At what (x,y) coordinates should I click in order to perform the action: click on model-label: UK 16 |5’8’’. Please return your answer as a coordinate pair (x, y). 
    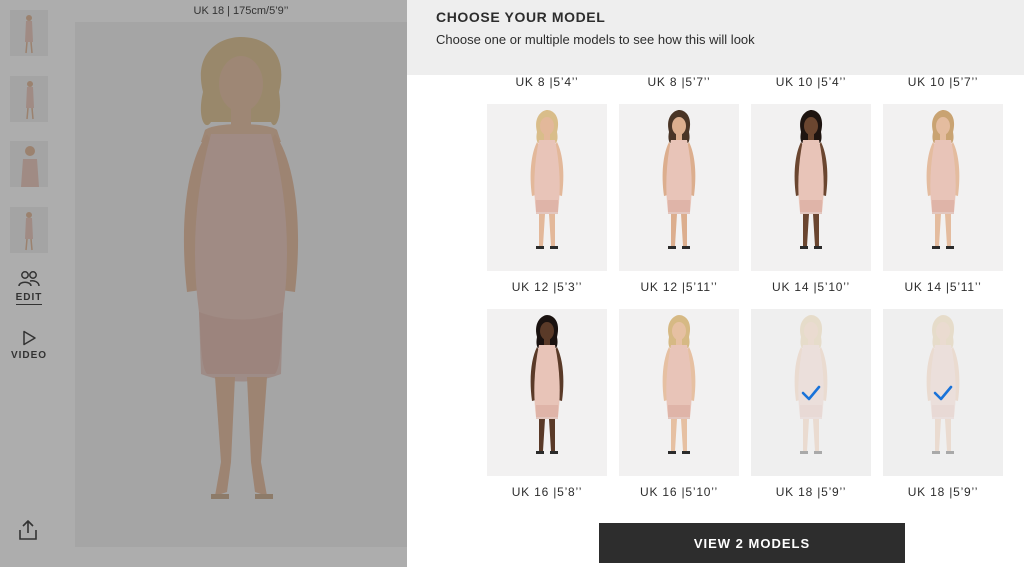
    Looking at the image, I should click on (547, 492).